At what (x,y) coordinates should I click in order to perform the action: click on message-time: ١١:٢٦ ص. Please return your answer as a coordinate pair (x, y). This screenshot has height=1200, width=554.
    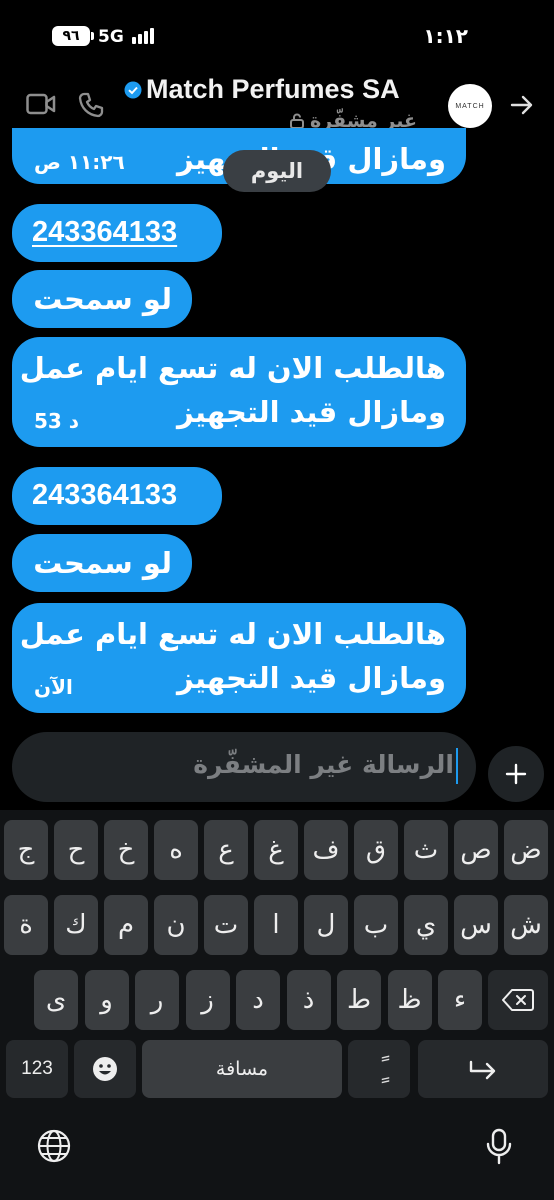
    Looking at the image, I should click on (79, 162).